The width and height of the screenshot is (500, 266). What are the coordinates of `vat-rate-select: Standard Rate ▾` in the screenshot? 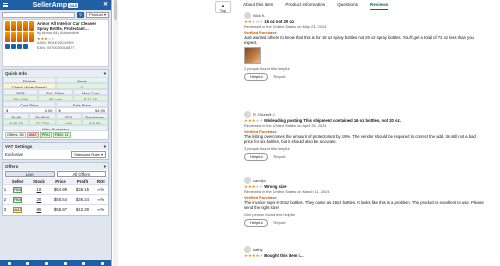 It's located at (88, 154).